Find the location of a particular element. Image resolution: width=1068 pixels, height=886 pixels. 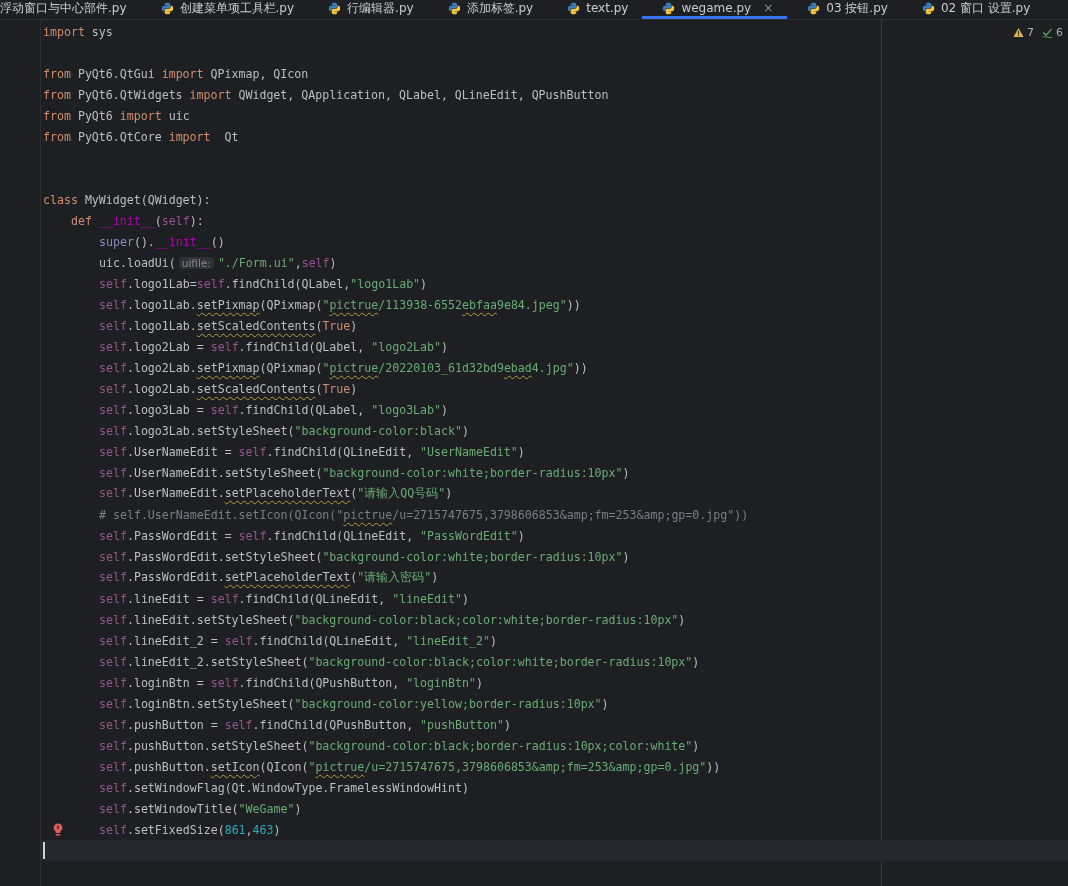

warning-count: 7 is located at coordinates (1030, 32).